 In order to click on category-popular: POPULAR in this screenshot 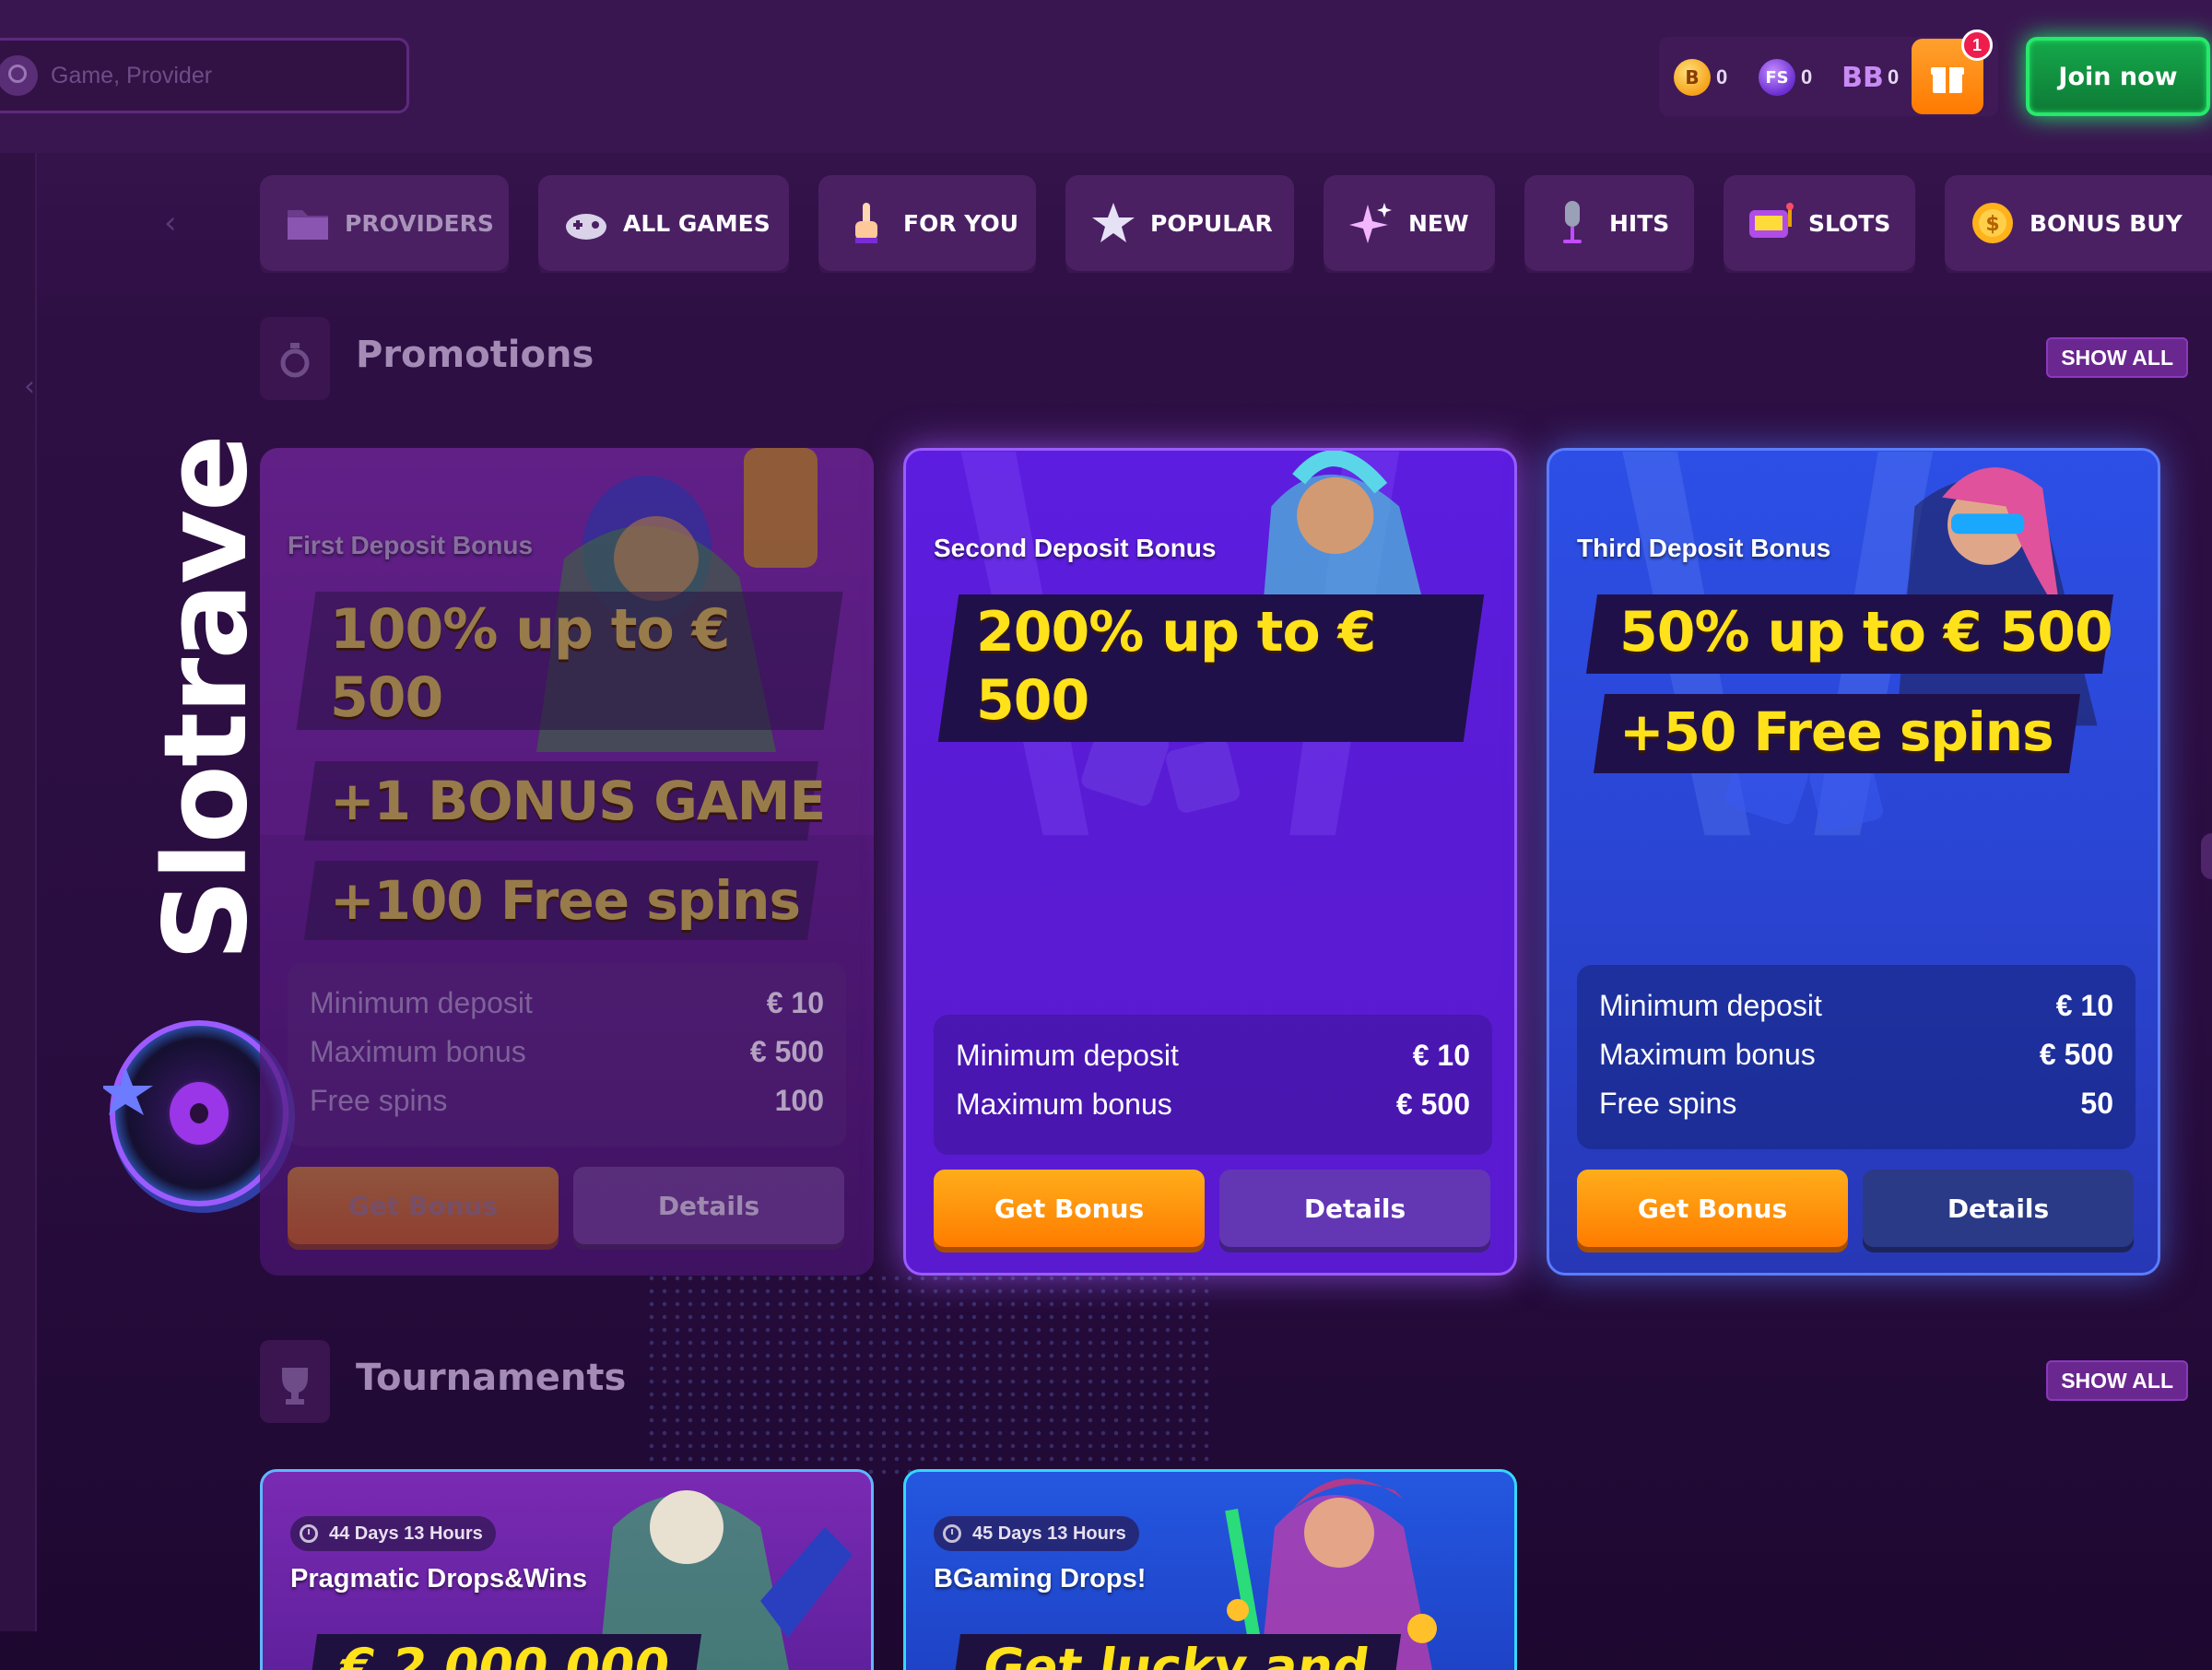, I will do `click(1179, 223)`.